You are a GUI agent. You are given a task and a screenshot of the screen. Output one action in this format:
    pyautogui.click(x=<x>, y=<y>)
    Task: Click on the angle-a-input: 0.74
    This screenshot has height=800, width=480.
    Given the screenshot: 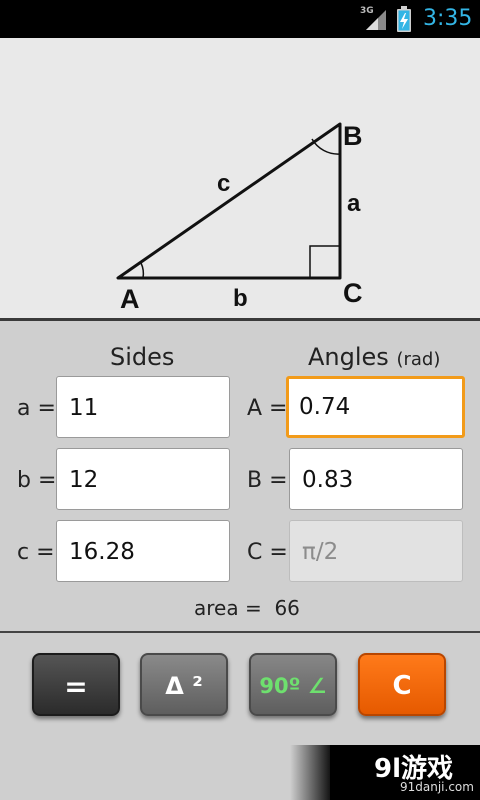 What is the action you would take?
    pyautogui.click(x=375, y=407)
    